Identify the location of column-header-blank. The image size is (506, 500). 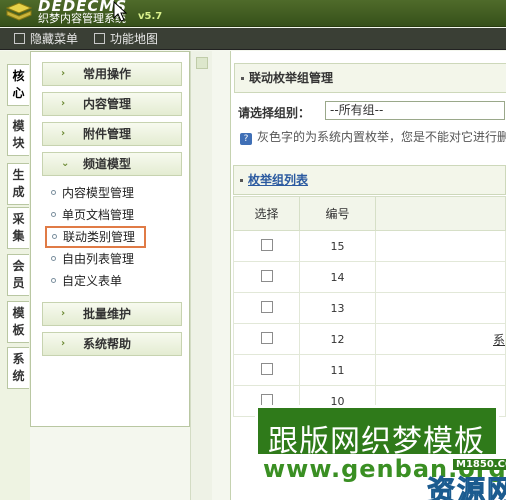
(440, 213).